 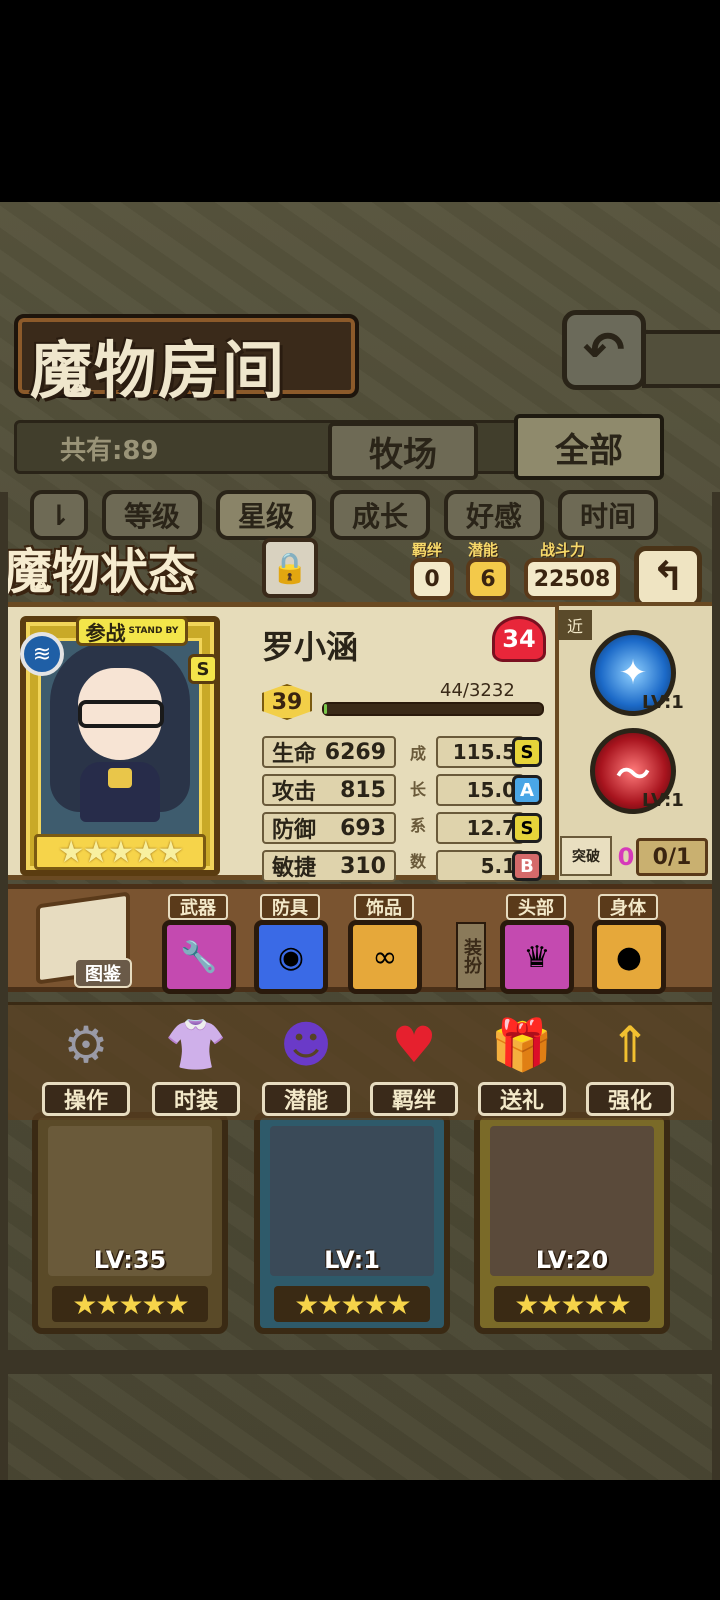 I want to click on power-value: 22508, so click(x=572, y=579).